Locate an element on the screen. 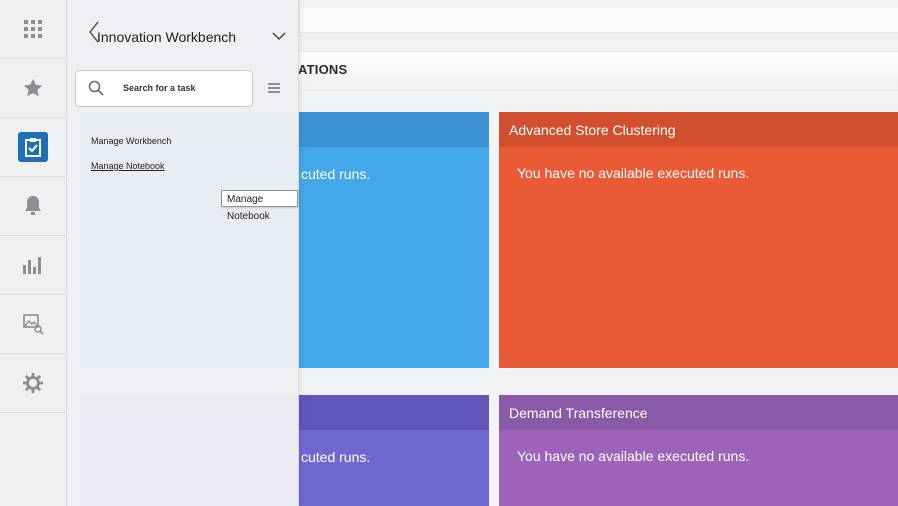 Image resolution: width=898 pixels, height=506 pixels. rail-item-apps is located at coordinates (33, 29).